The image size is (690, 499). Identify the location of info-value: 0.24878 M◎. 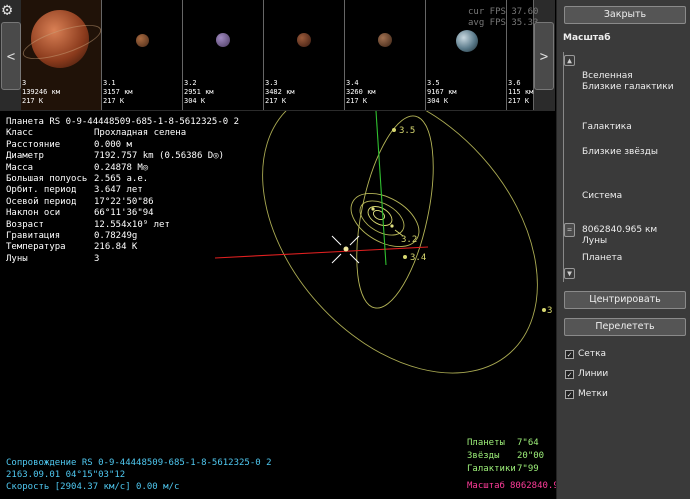
(121, 167).